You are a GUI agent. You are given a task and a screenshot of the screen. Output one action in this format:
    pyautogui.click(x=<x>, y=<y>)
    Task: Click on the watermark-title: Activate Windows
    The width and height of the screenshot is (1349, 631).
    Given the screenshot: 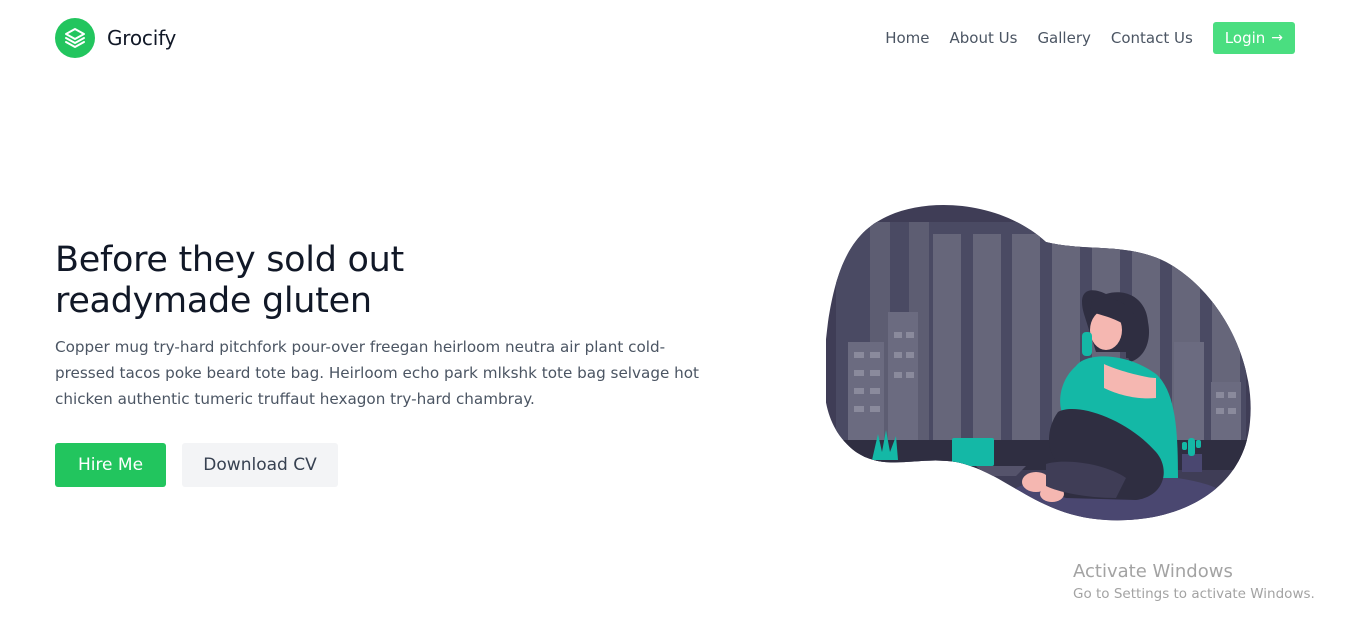 What is the action you would take?
    pyautogui.click(x=1153, y=571)
    